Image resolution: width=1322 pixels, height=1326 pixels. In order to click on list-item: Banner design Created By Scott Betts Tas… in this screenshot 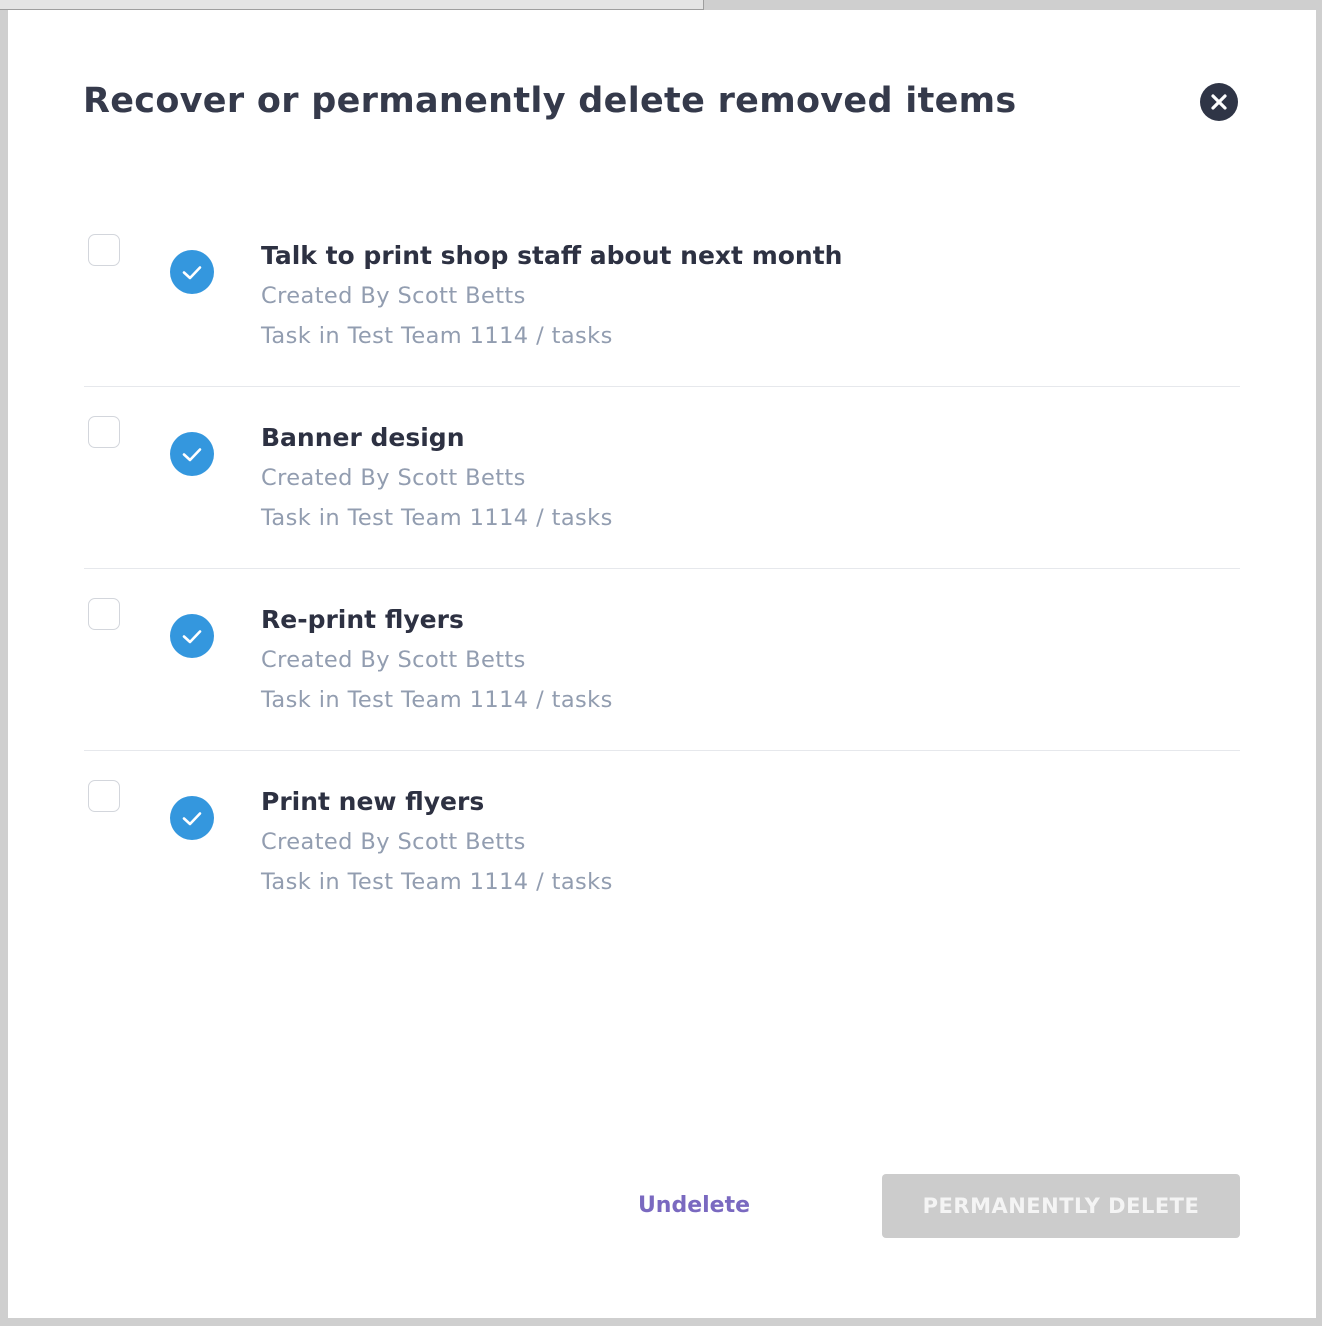, I will do `click(662, 478)`.